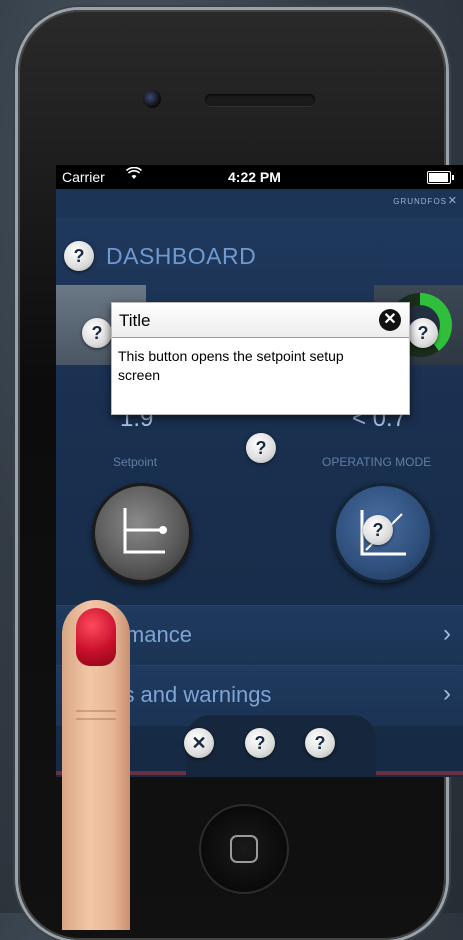 The height and width of the screenshot is (940, 463). What do you see at coordinates (96, 765) in the screenshot?
I see `pointing-finger` at bounding box center [96, 765].